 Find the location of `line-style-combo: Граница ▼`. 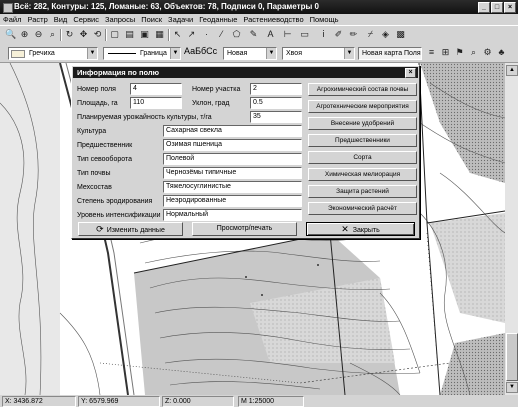

line-style-combo: Граница ▼ is located at coordinates (142, 53).